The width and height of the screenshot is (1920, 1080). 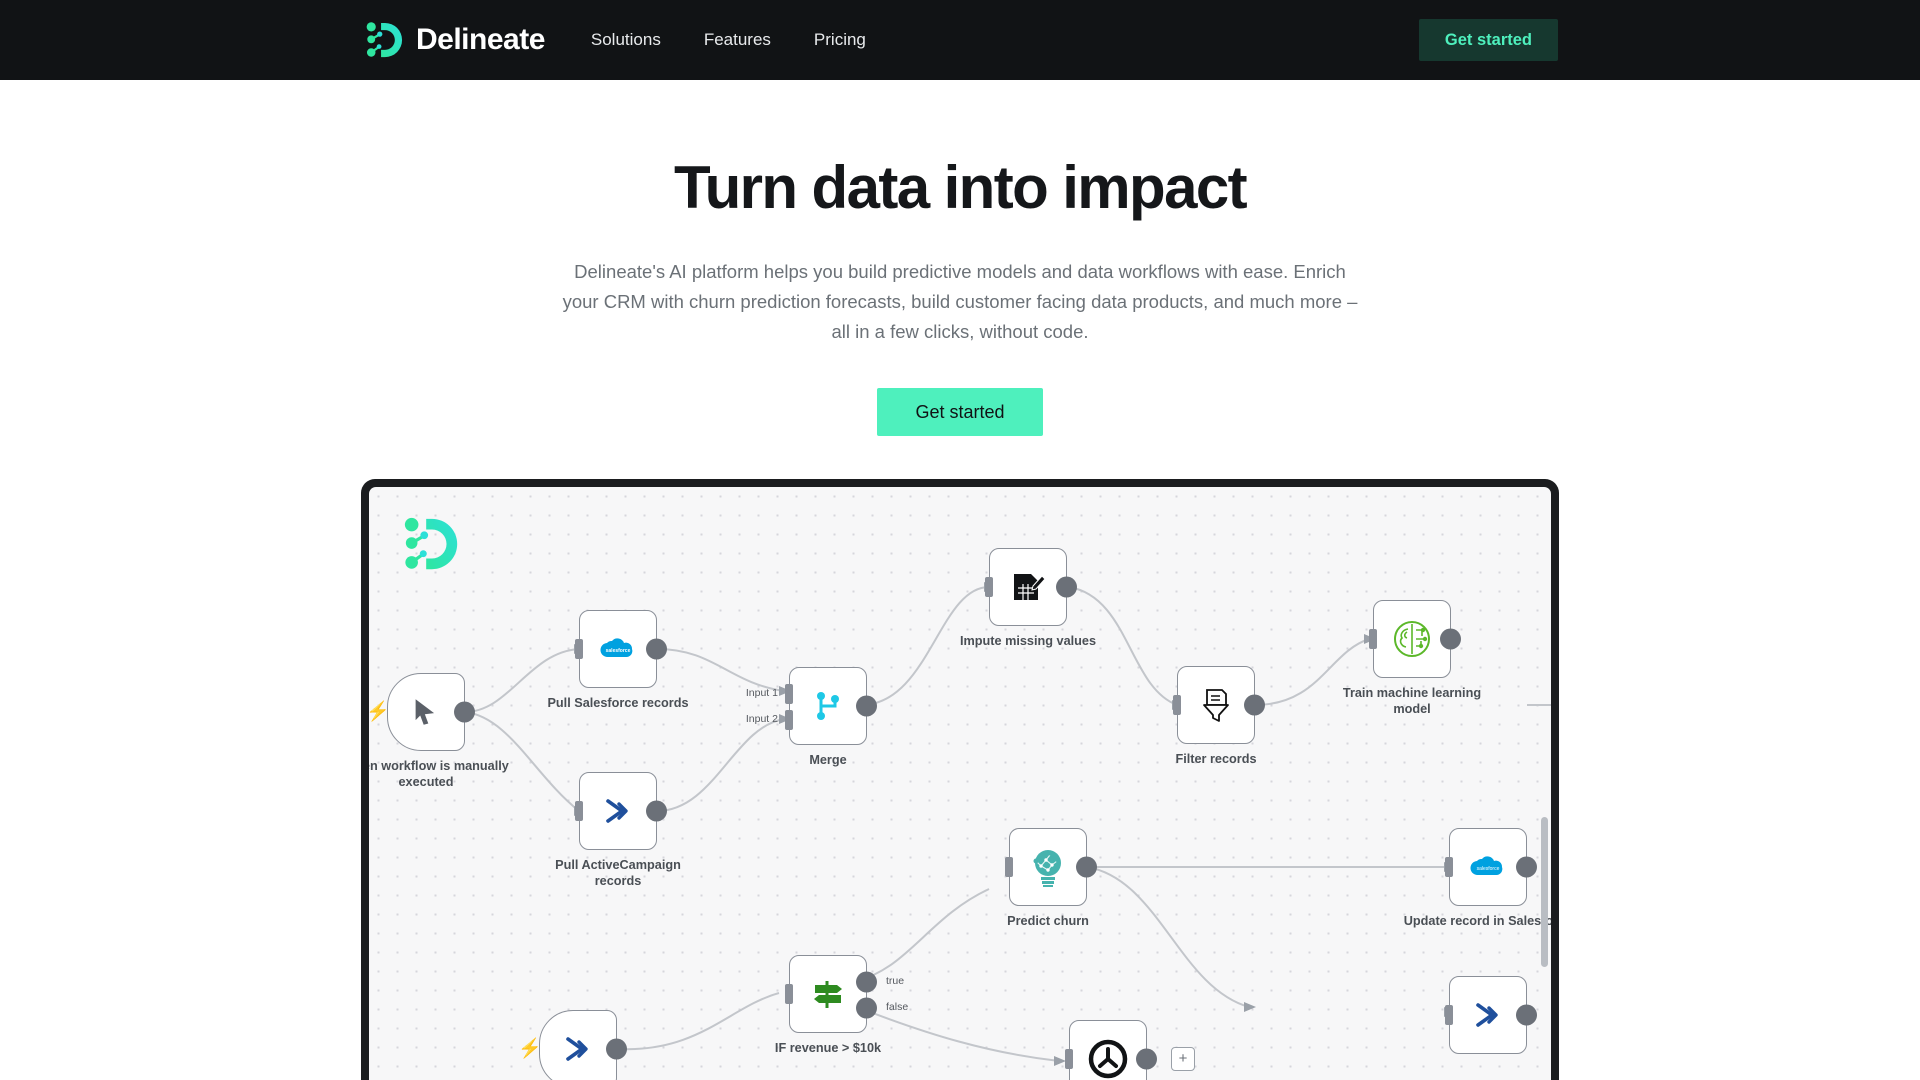 I want to click on merge-branch-icon, so click(x=828, y=706).